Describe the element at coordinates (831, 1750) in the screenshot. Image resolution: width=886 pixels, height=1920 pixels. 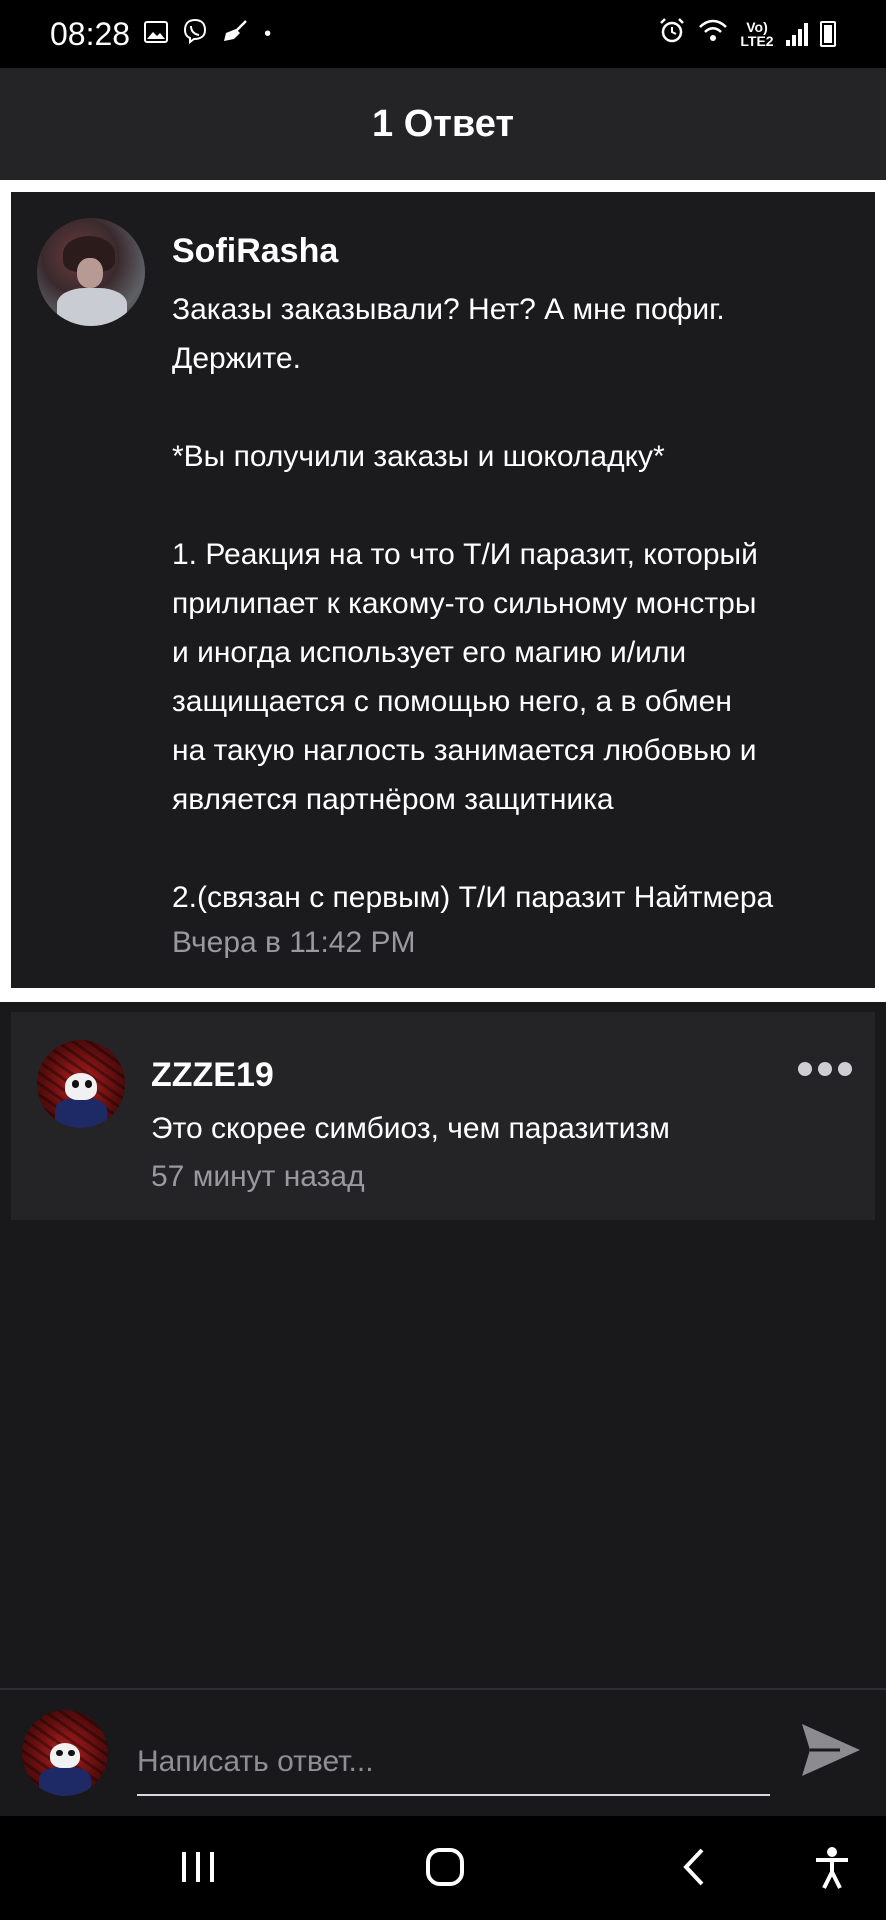
I see `send-icon` at that location.